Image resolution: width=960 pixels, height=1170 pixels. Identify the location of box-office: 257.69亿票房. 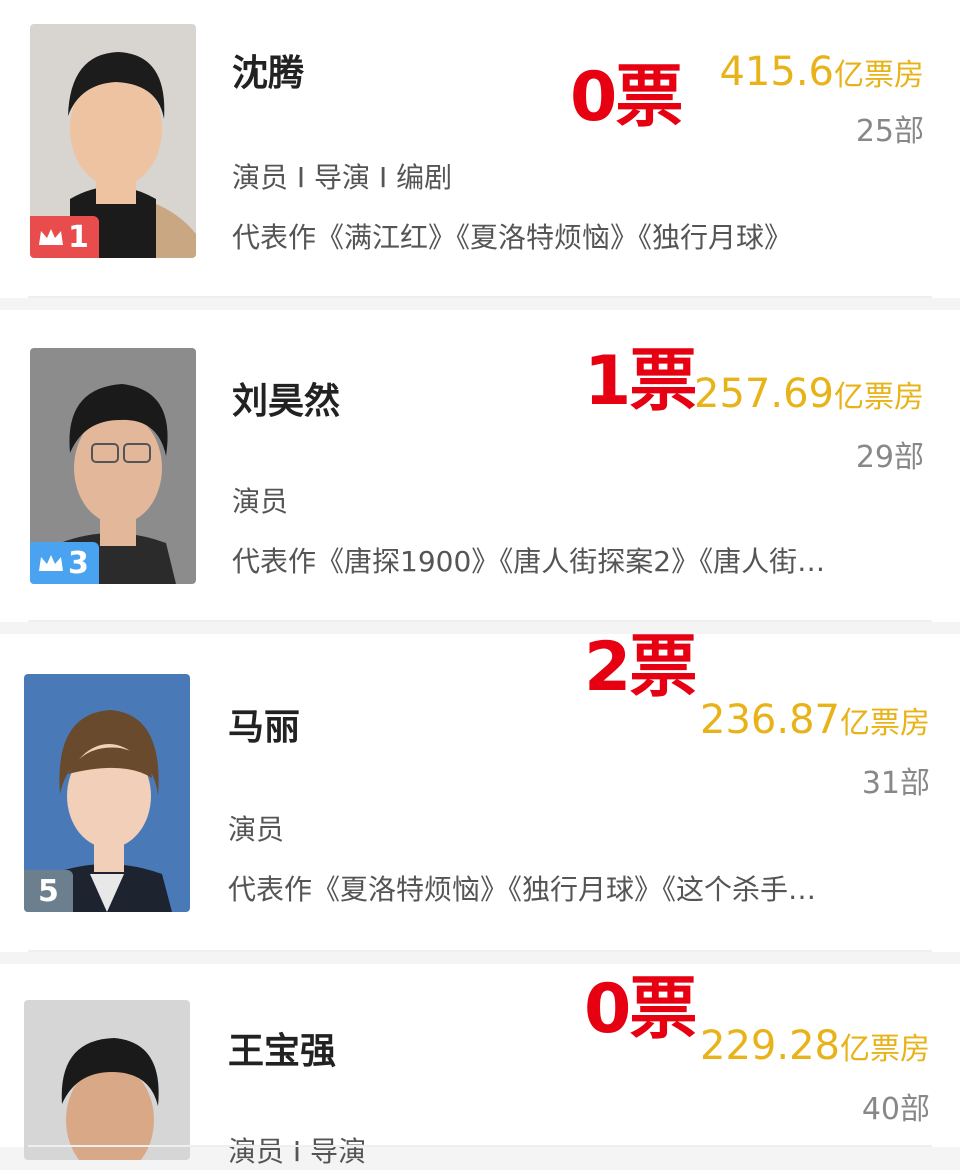
(809, 394).